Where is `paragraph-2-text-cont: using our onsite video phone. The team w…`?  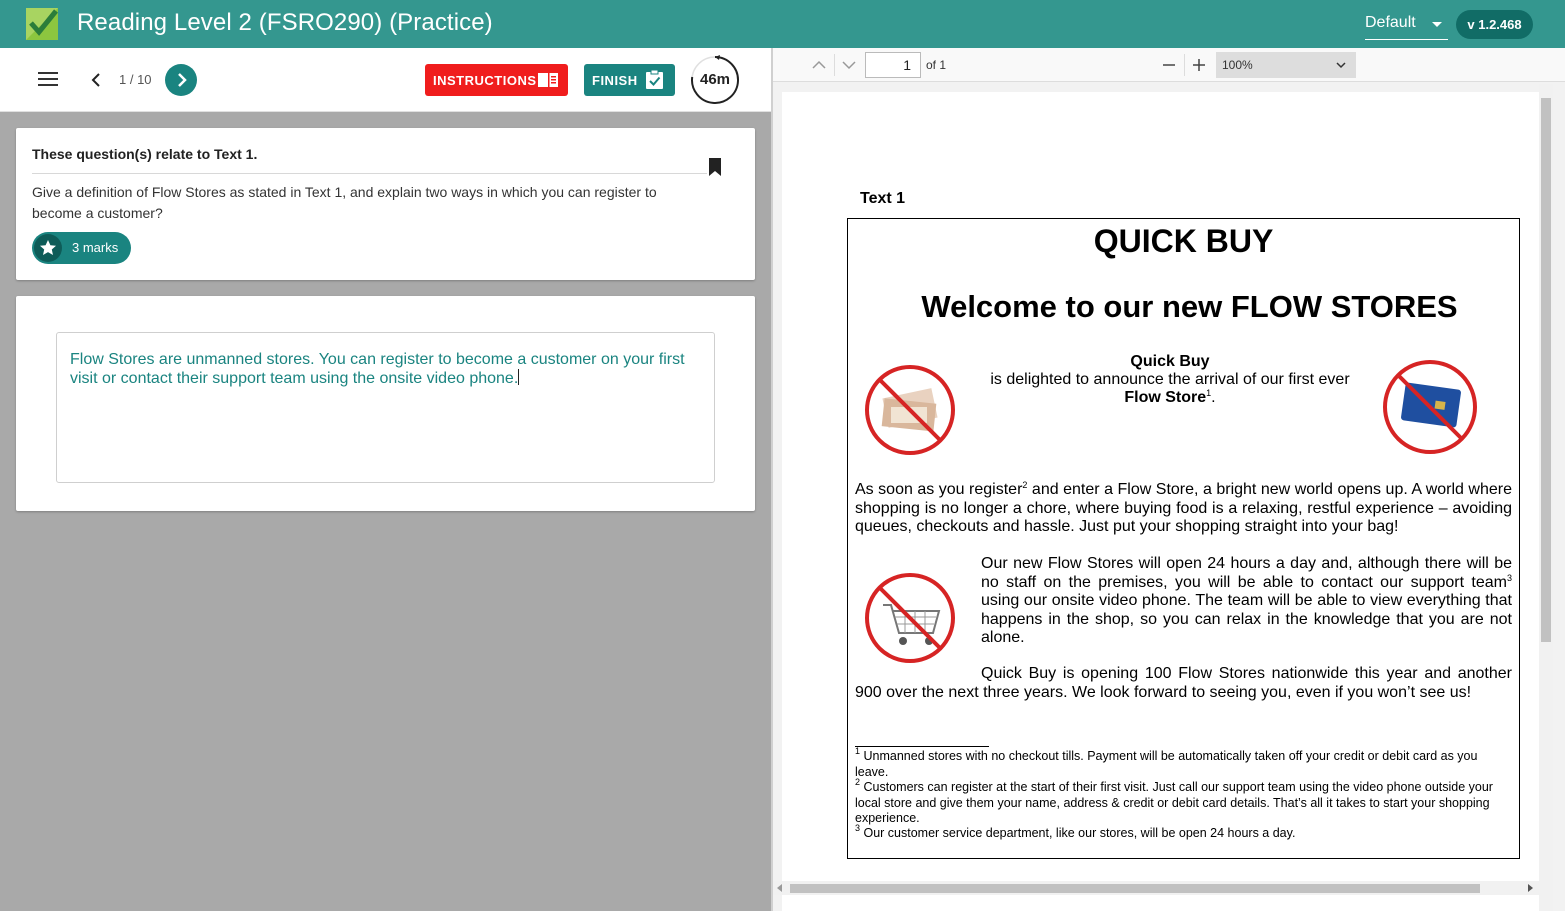 paragraph-2-text-cont: using our onsite video phone. The team w… is located at coordinates (1246, 619).